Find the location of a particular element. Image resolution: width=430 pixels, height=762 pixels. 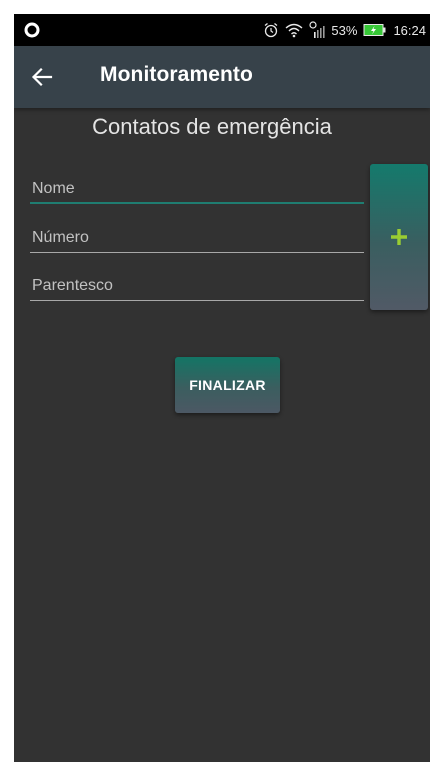

circle-indicator-icon is located at coordinates (32, 30).